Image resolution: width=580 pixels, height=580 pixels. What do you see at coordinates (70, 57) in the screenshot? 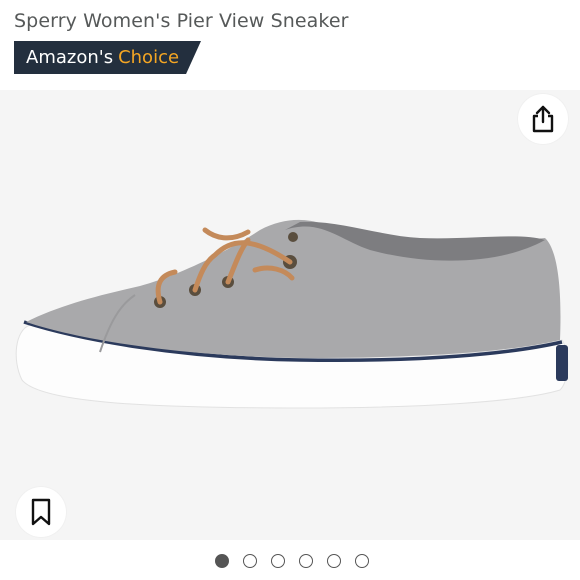
I see `badge-prefix: Amazon's` at bounding box center [70, 57].